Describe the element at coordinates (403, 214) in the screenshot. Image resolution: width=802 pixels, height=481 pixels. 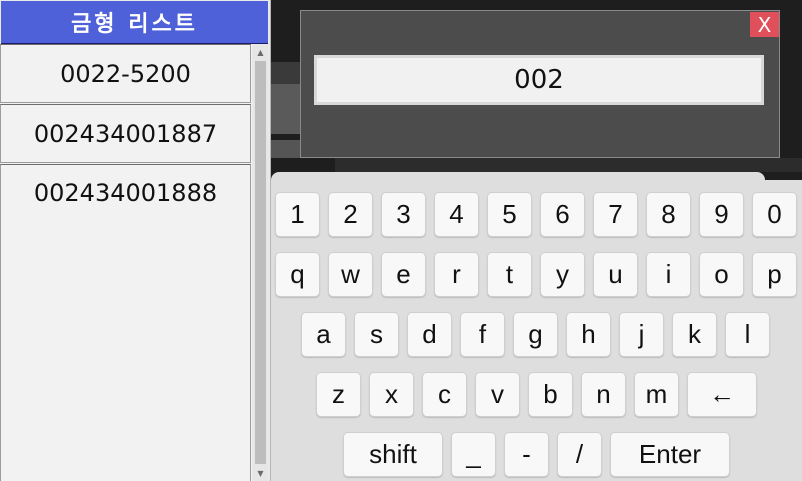
I see `key-3: 3` at that location.